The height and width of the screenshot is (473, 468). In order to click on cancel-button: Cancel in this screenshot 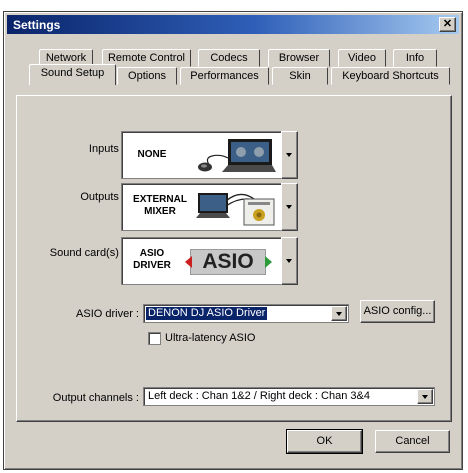, I will do `click(412, 441)`.